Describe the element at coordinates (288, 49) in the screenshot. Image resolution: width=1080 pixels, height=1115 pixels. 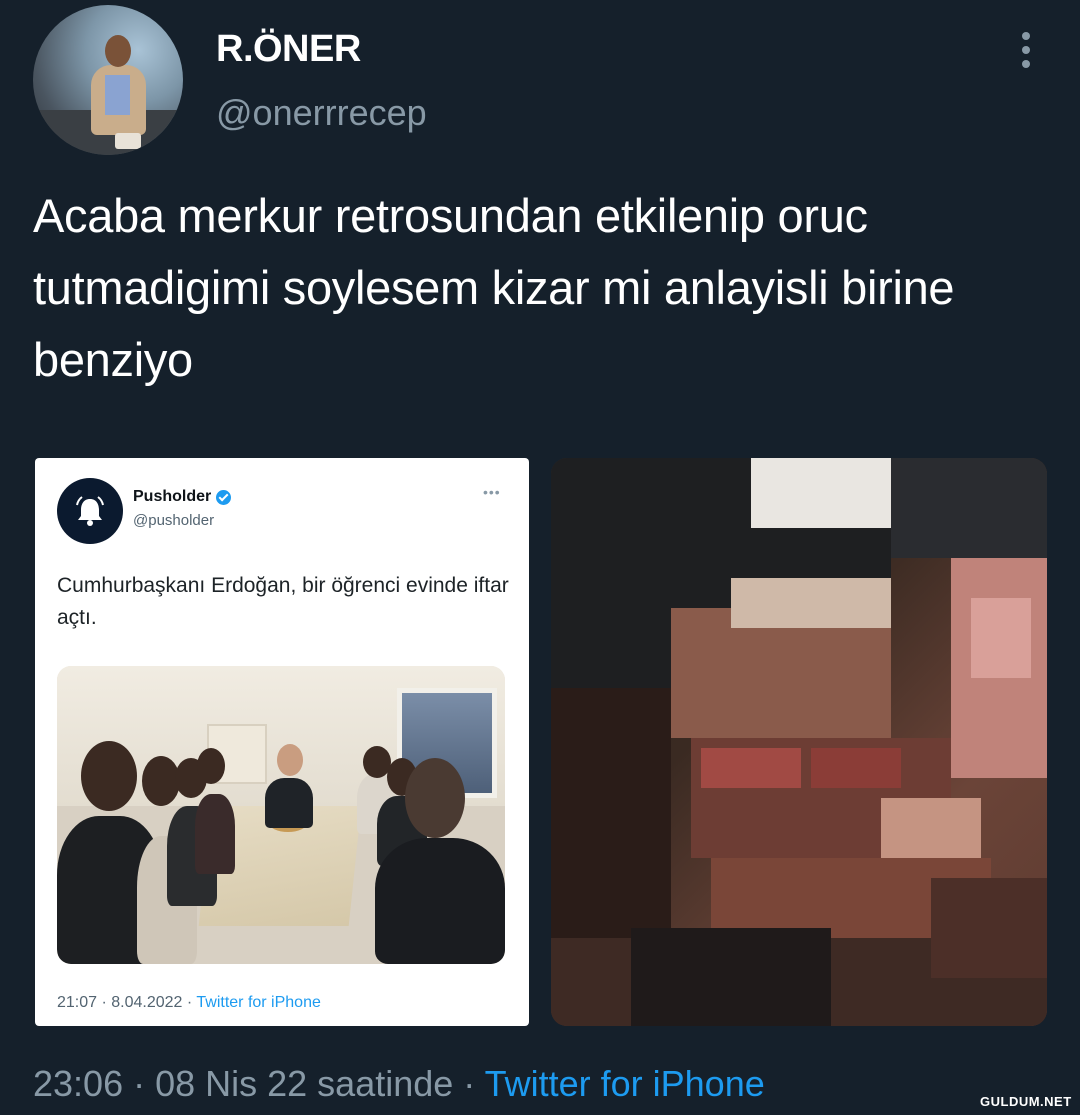
I see `author-display-name: R.ÖNER` at that location.